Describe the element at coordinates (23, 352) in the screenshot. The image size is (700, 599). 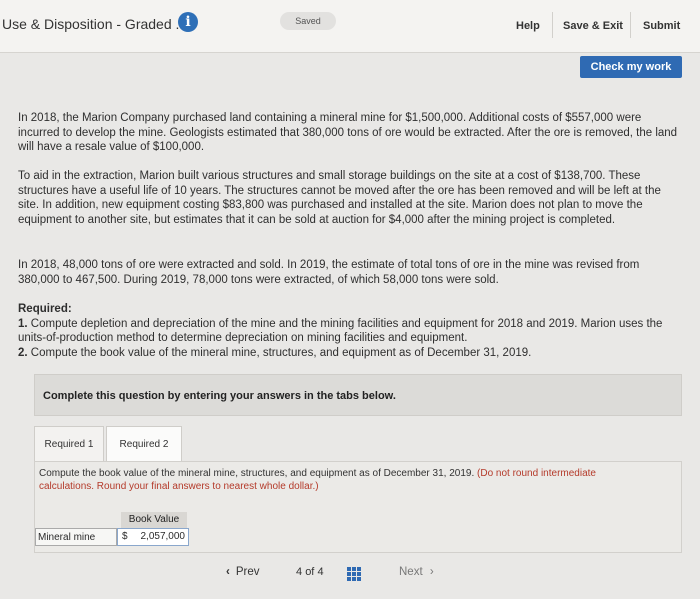
I see `required-item-2-number: 2.` at that location.